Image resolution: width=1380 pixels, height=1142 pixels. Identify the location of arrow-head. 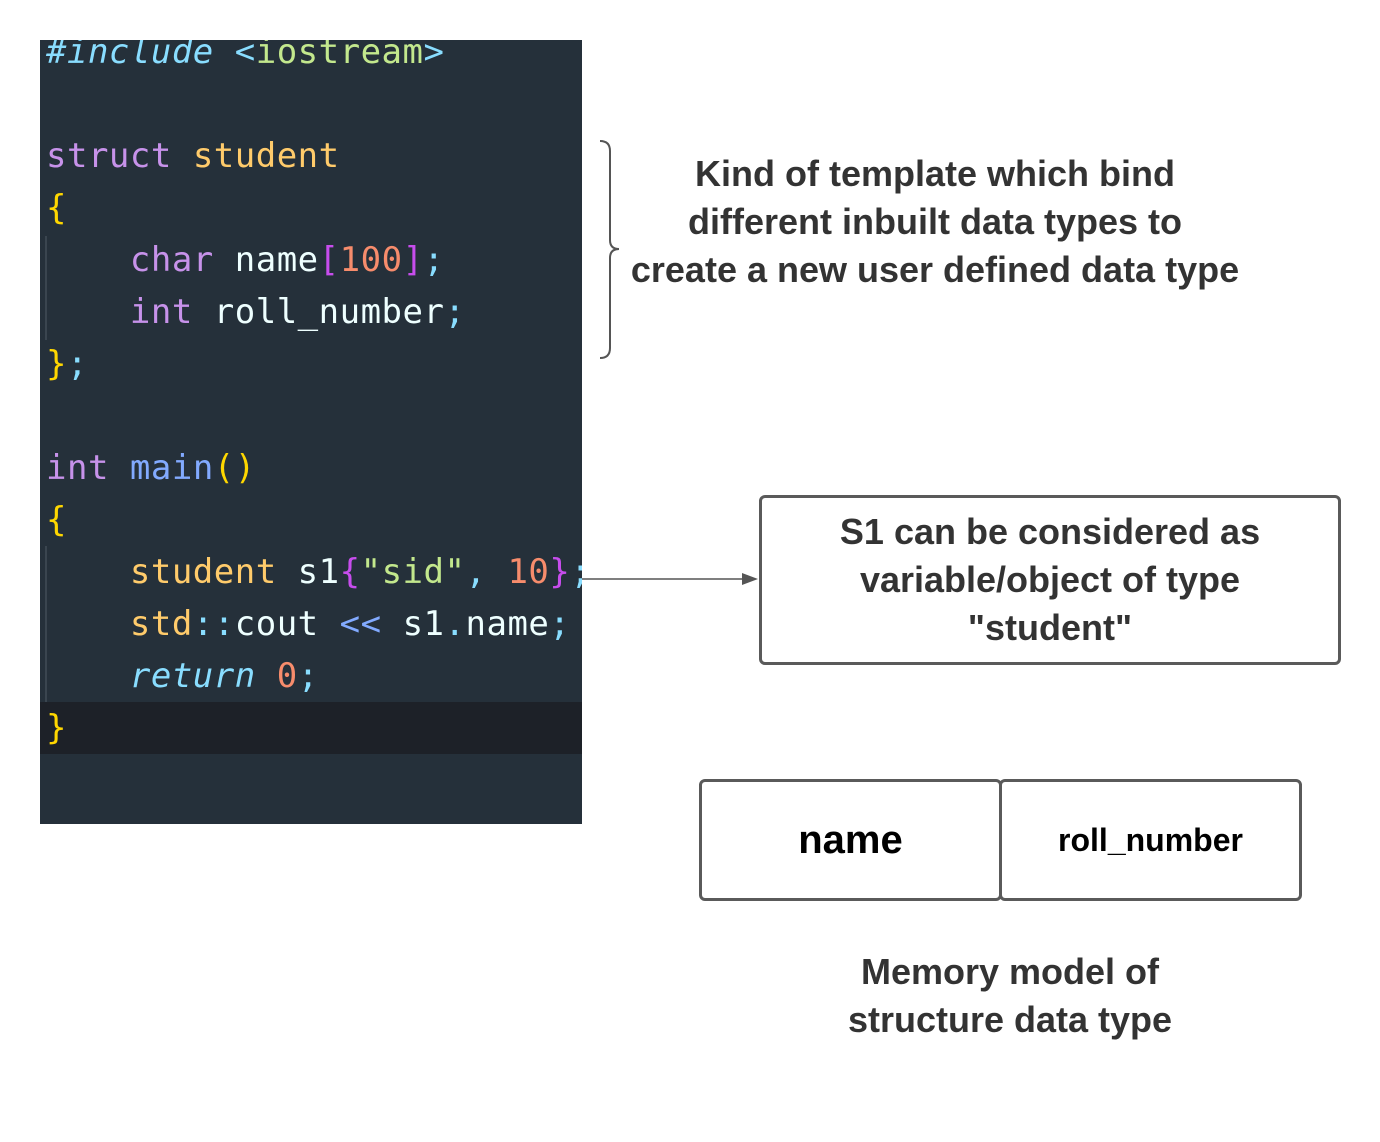
(750, 579).